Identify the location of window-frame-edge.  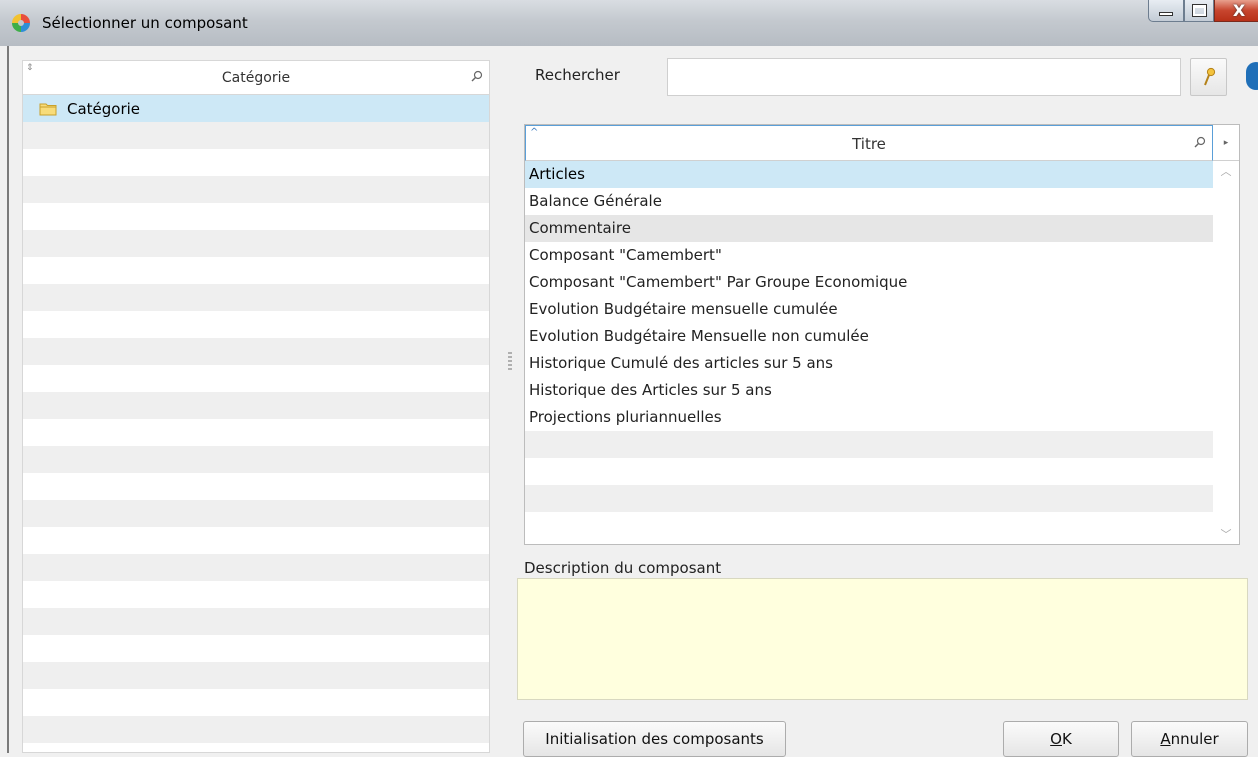
(8, 399).